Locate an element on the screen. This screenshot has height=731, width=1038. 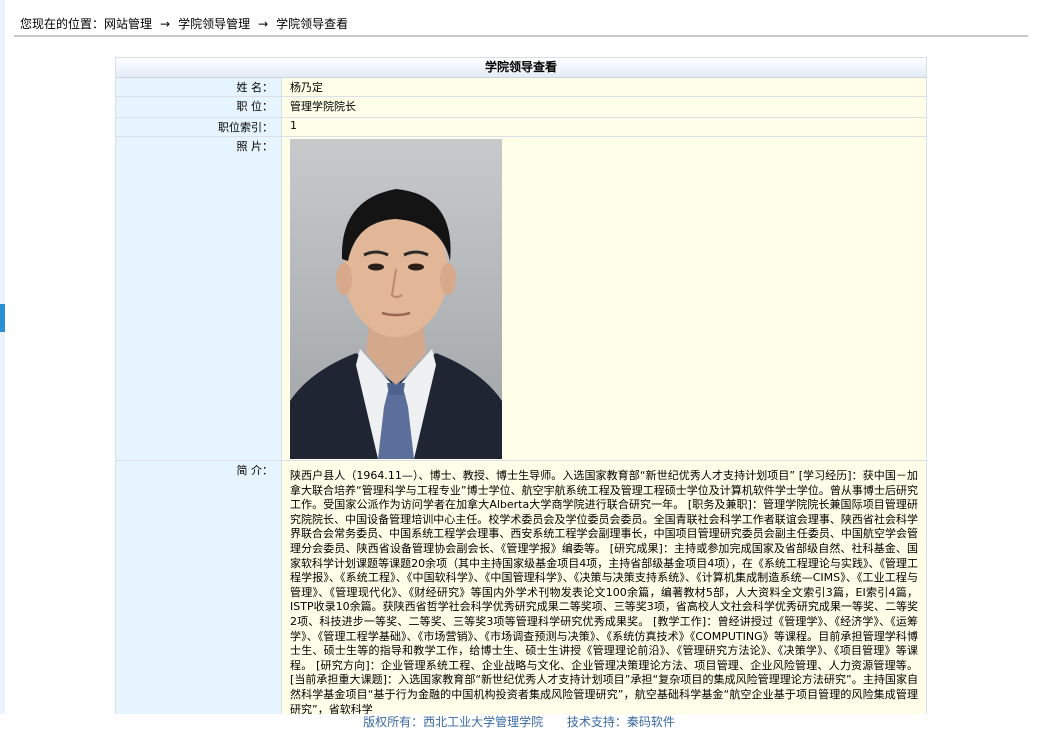
left-frame-strip is located at coordinates (2, 365).